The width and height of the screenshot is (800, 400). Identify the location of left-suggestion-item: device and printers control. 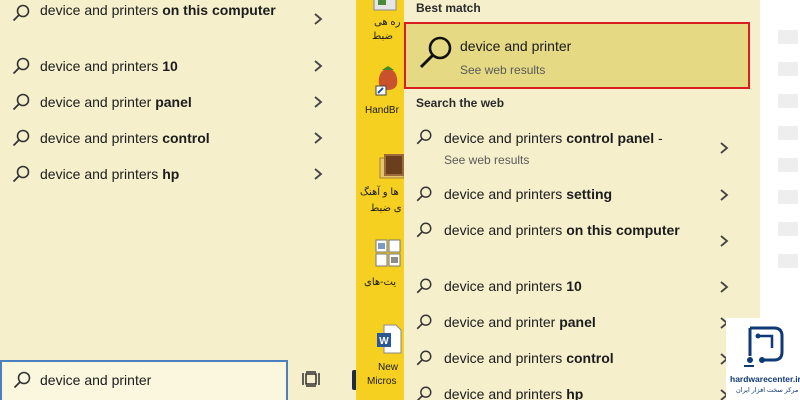
(170, 139).